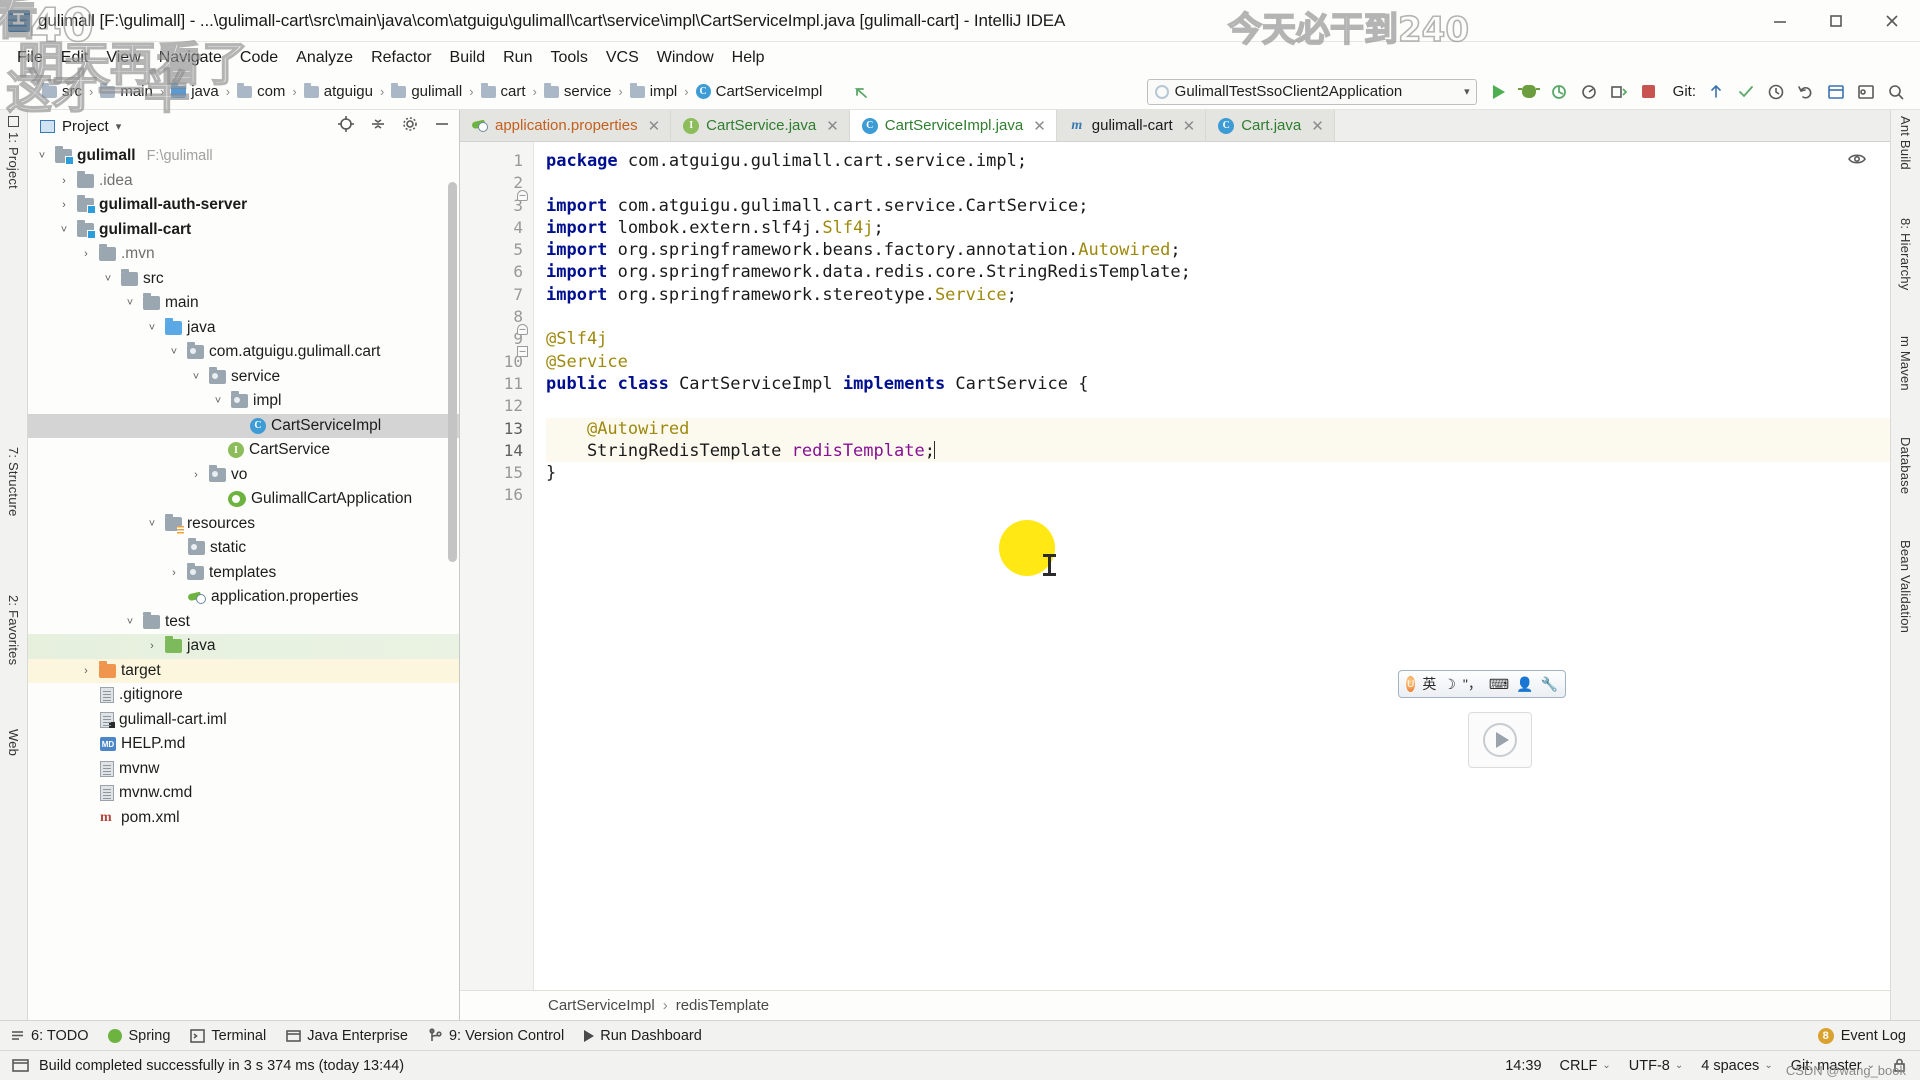  I want to click on tree-node-pom-xml: m pom.xml, so click(243, 818).